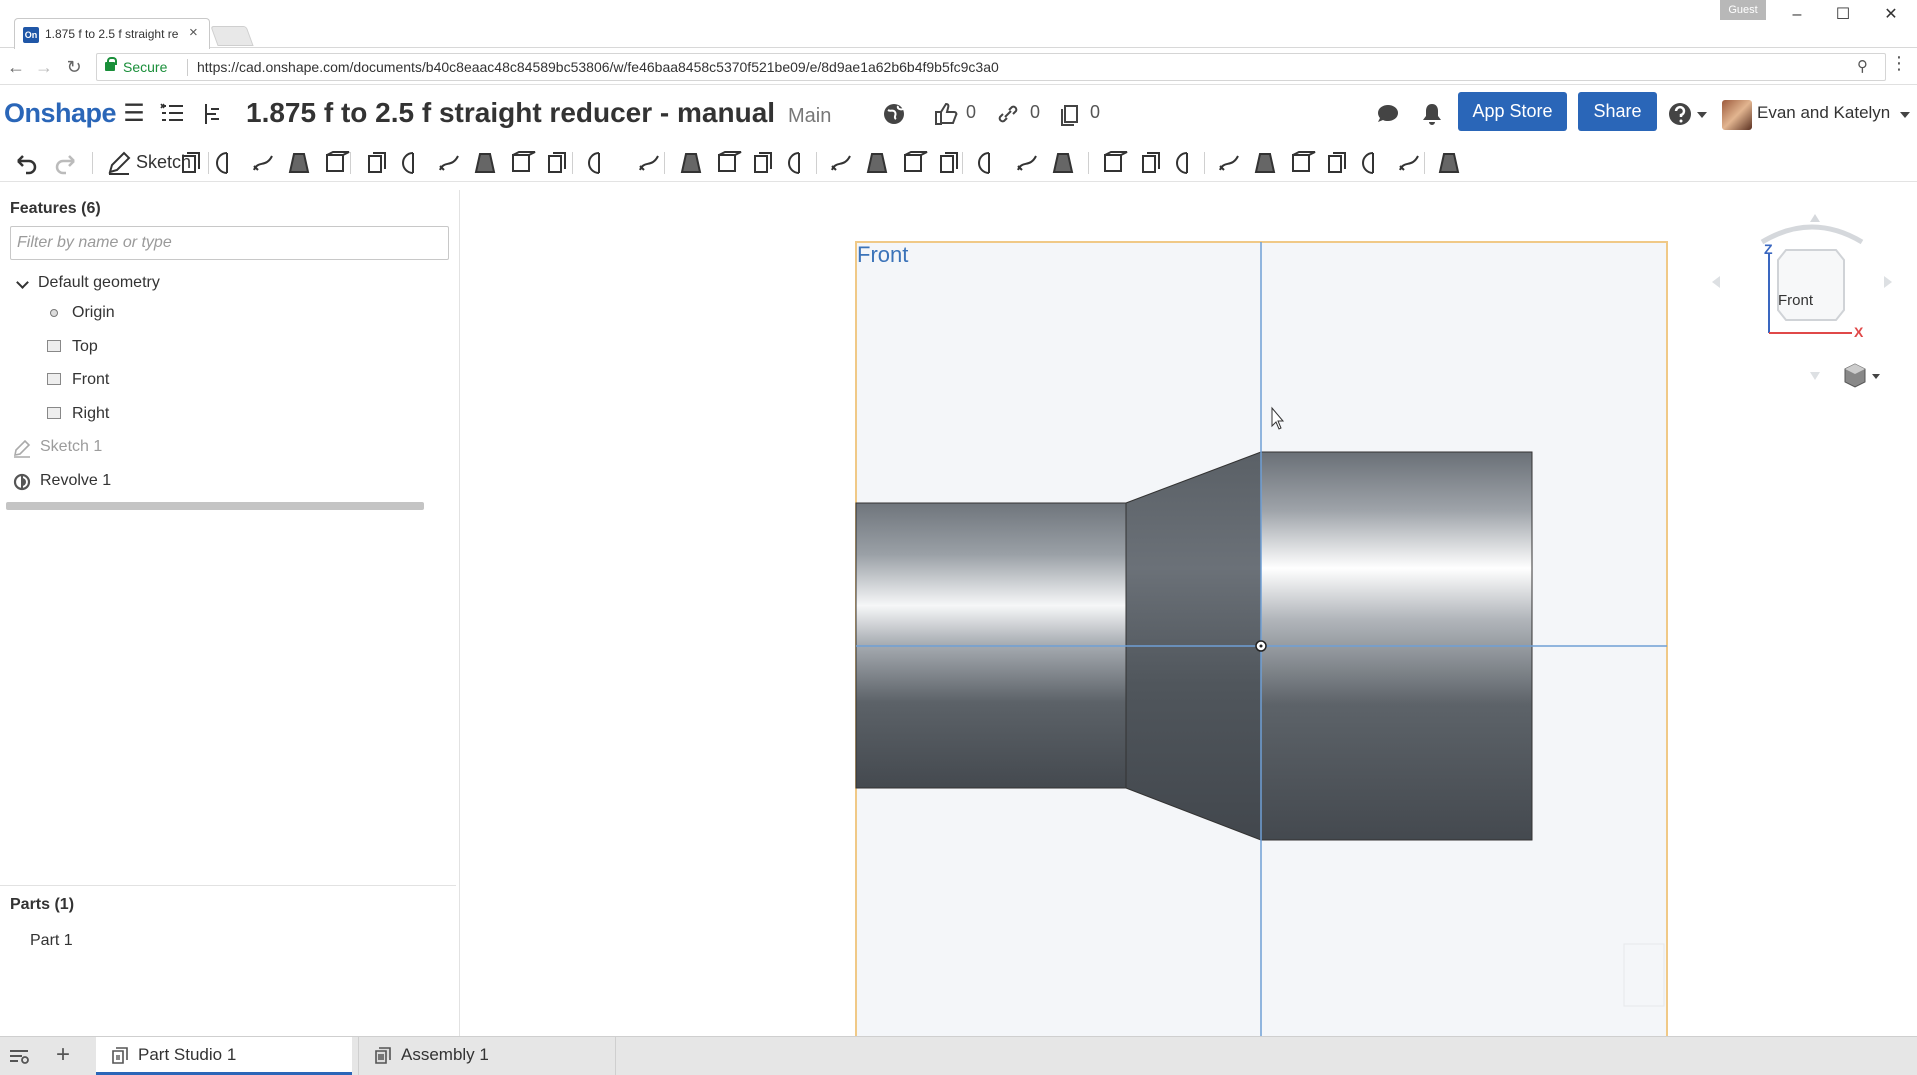  What do you see at coordinates (1905, 115) in the screenshot?
I see `user-menu-chevron-icon` at bounding box center [1905, 115].